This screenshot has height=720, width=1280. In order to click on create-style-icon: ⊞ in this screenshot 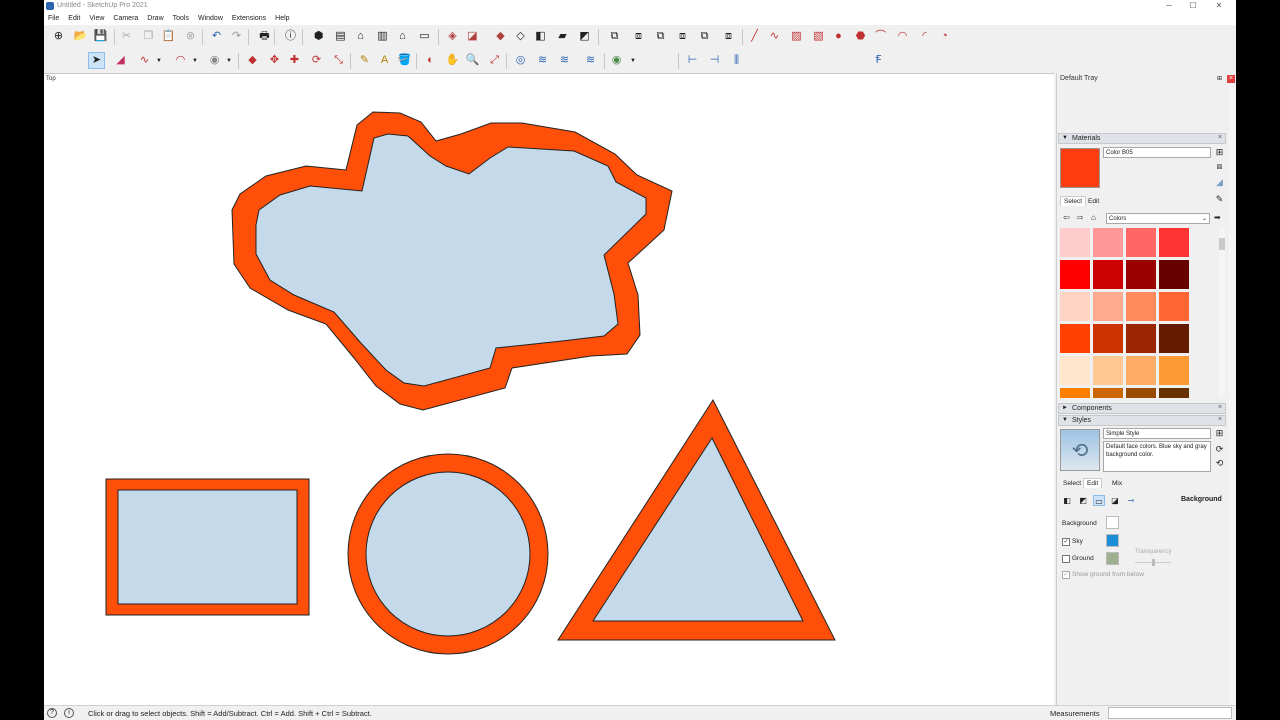, I will do `click(1219, 433)`.